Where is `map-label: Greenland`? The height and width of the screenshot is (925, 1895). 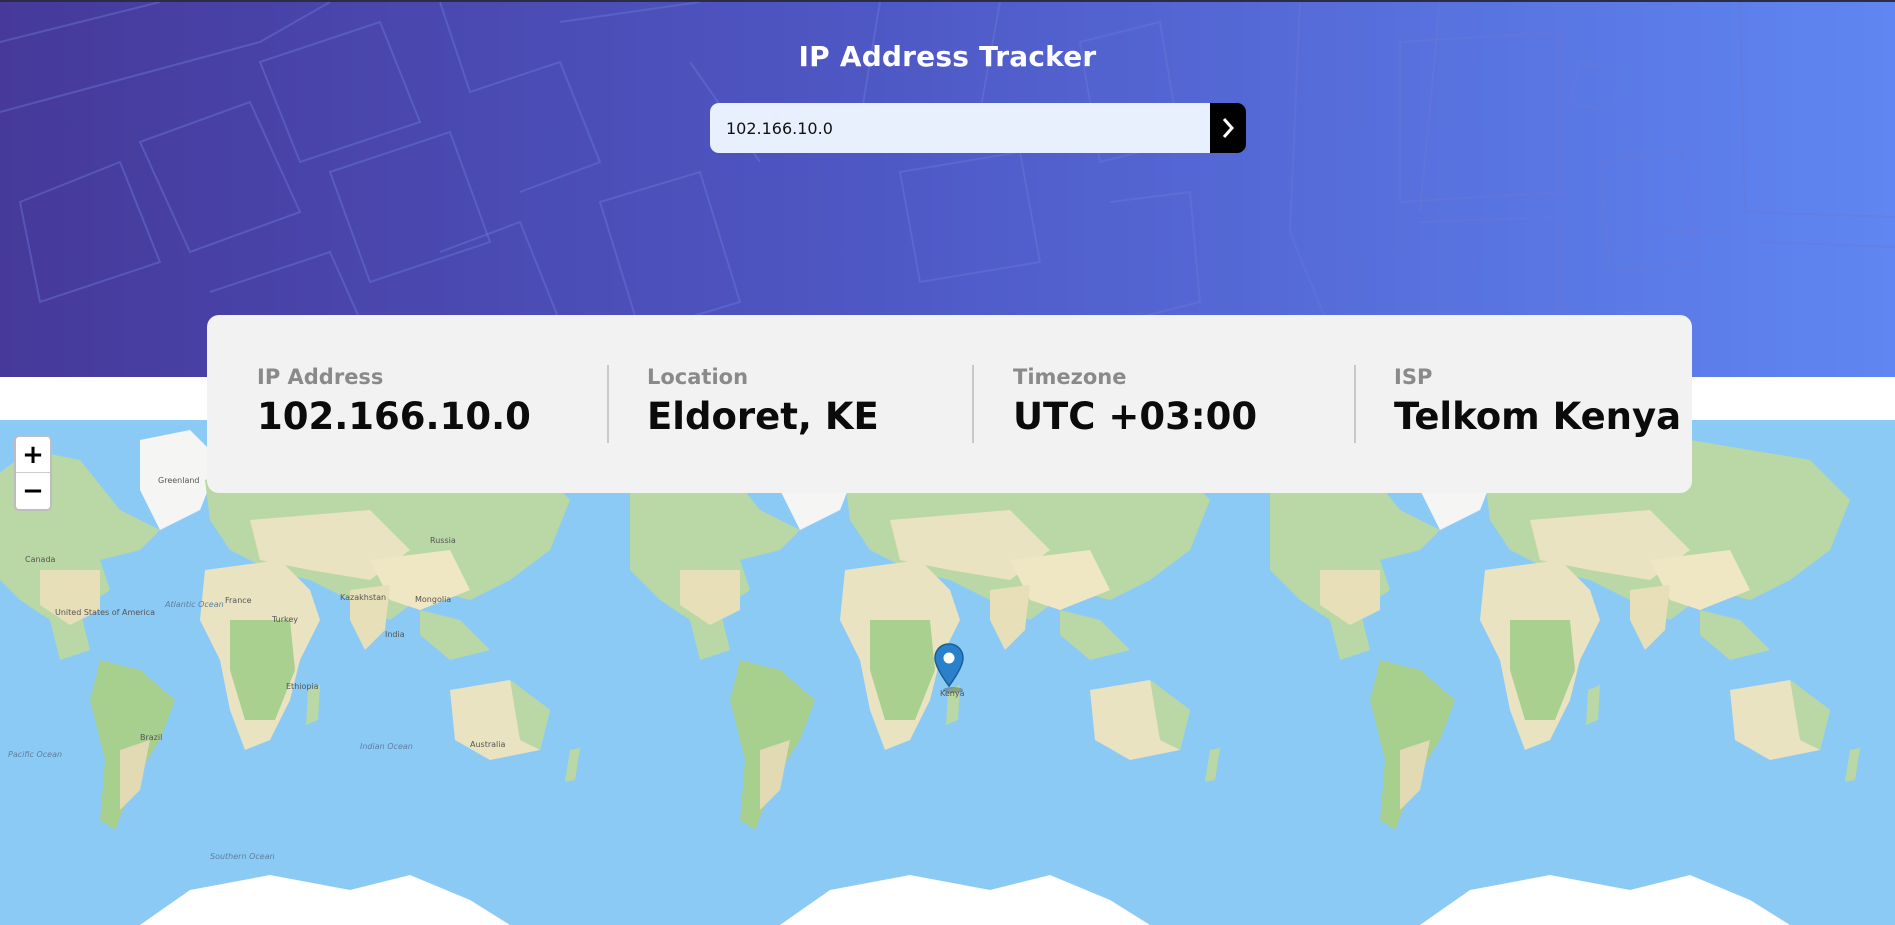 map-label: Greenland is located at coordinates (179, 480).